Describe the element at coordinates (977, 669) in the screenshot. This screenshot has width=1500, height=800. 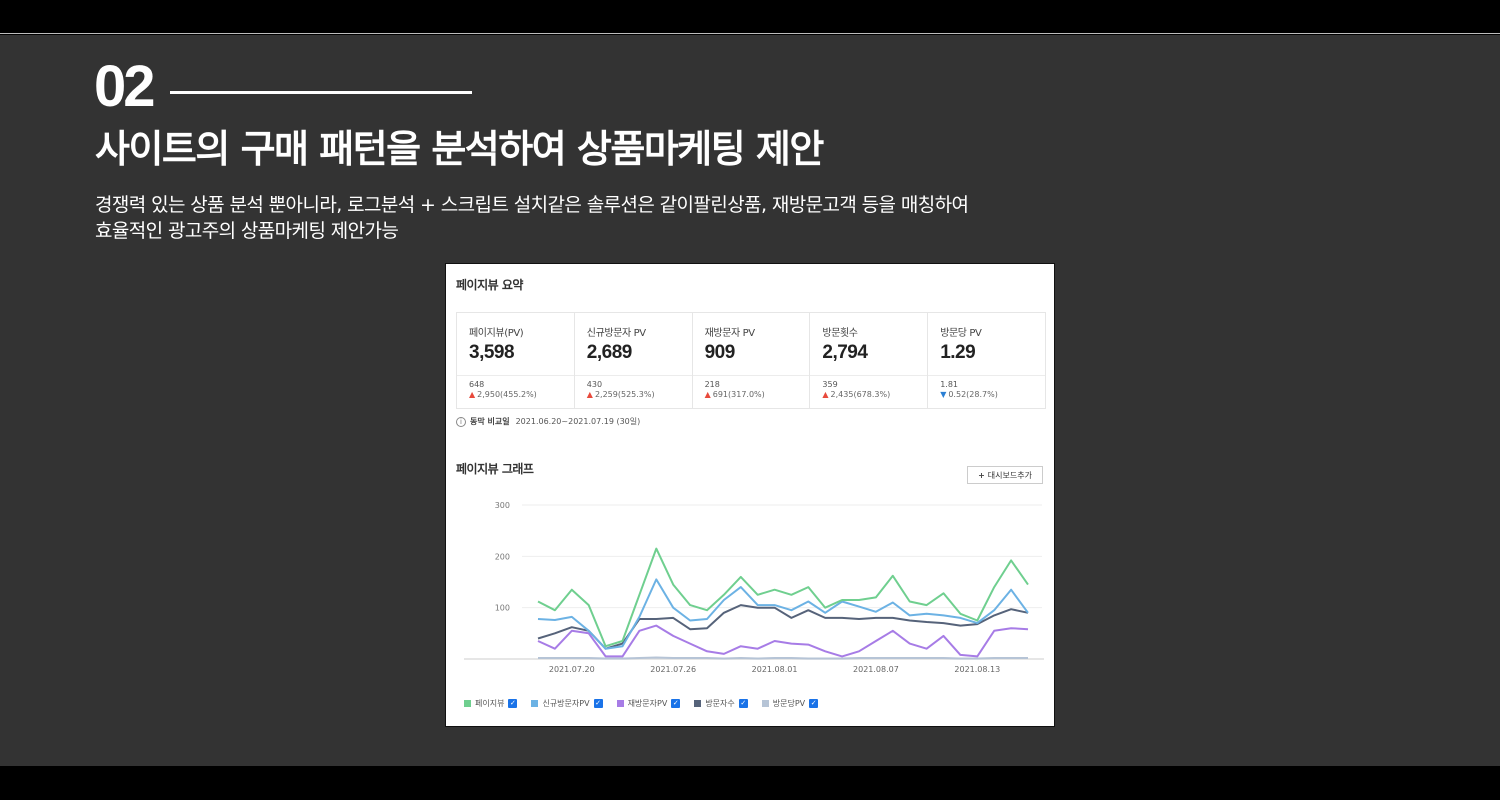
I see `x-tick-label: 2021.08.13` at that location.